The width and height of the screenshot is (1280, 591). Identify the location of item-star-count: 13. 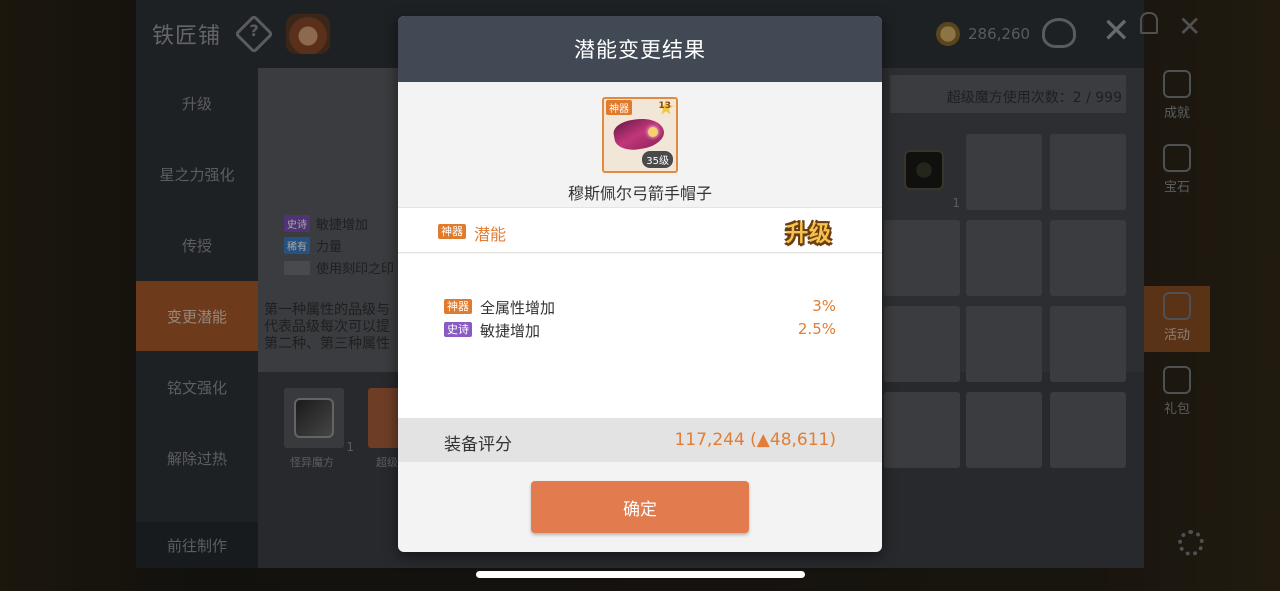
(664, 106).